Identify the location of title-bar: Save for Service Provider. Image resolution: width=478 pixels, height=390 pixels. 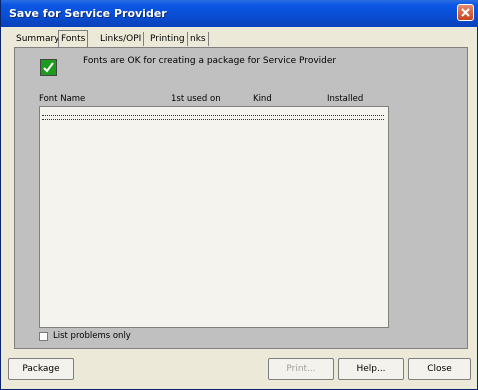
(239, 13).